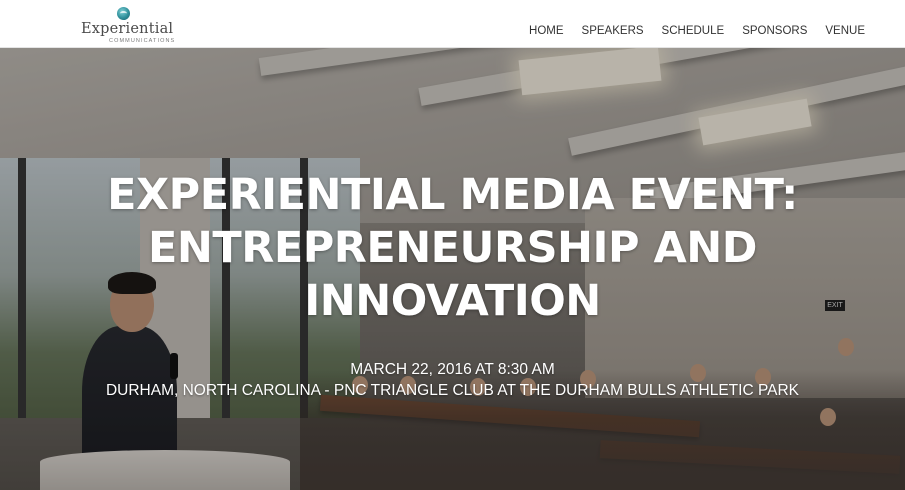 The width and height of the screenshot is (905, 490). I want to click on nav-sponsors: SPONSORS, so click(774, 31).